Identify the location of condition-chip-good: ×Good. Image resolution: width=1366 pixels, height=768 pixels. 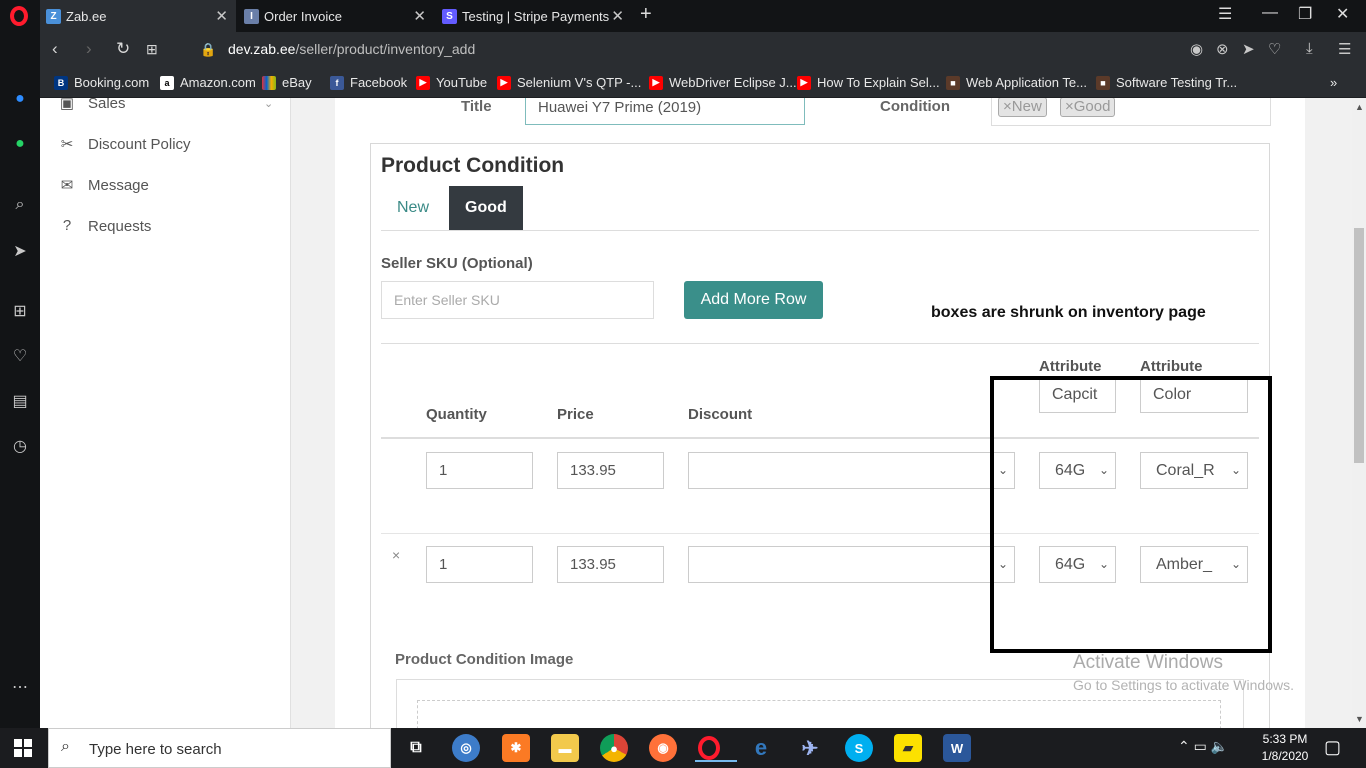
(1088, 107).